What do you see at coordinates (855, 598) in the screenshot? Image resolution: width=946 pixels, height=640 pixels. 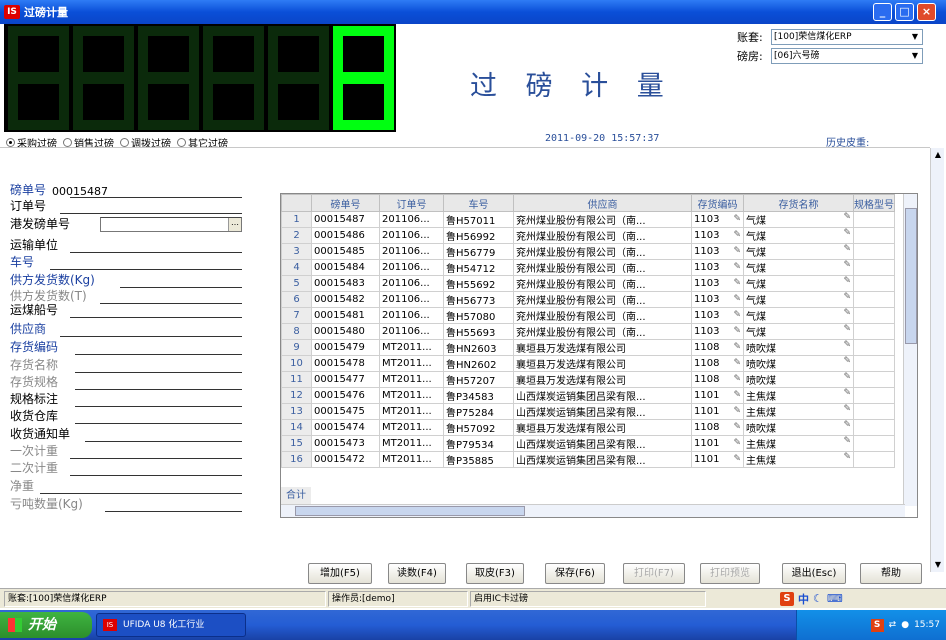 I see `ime-toolbar: S 中 ☾ ⌨` at bounding box center [855, 598].